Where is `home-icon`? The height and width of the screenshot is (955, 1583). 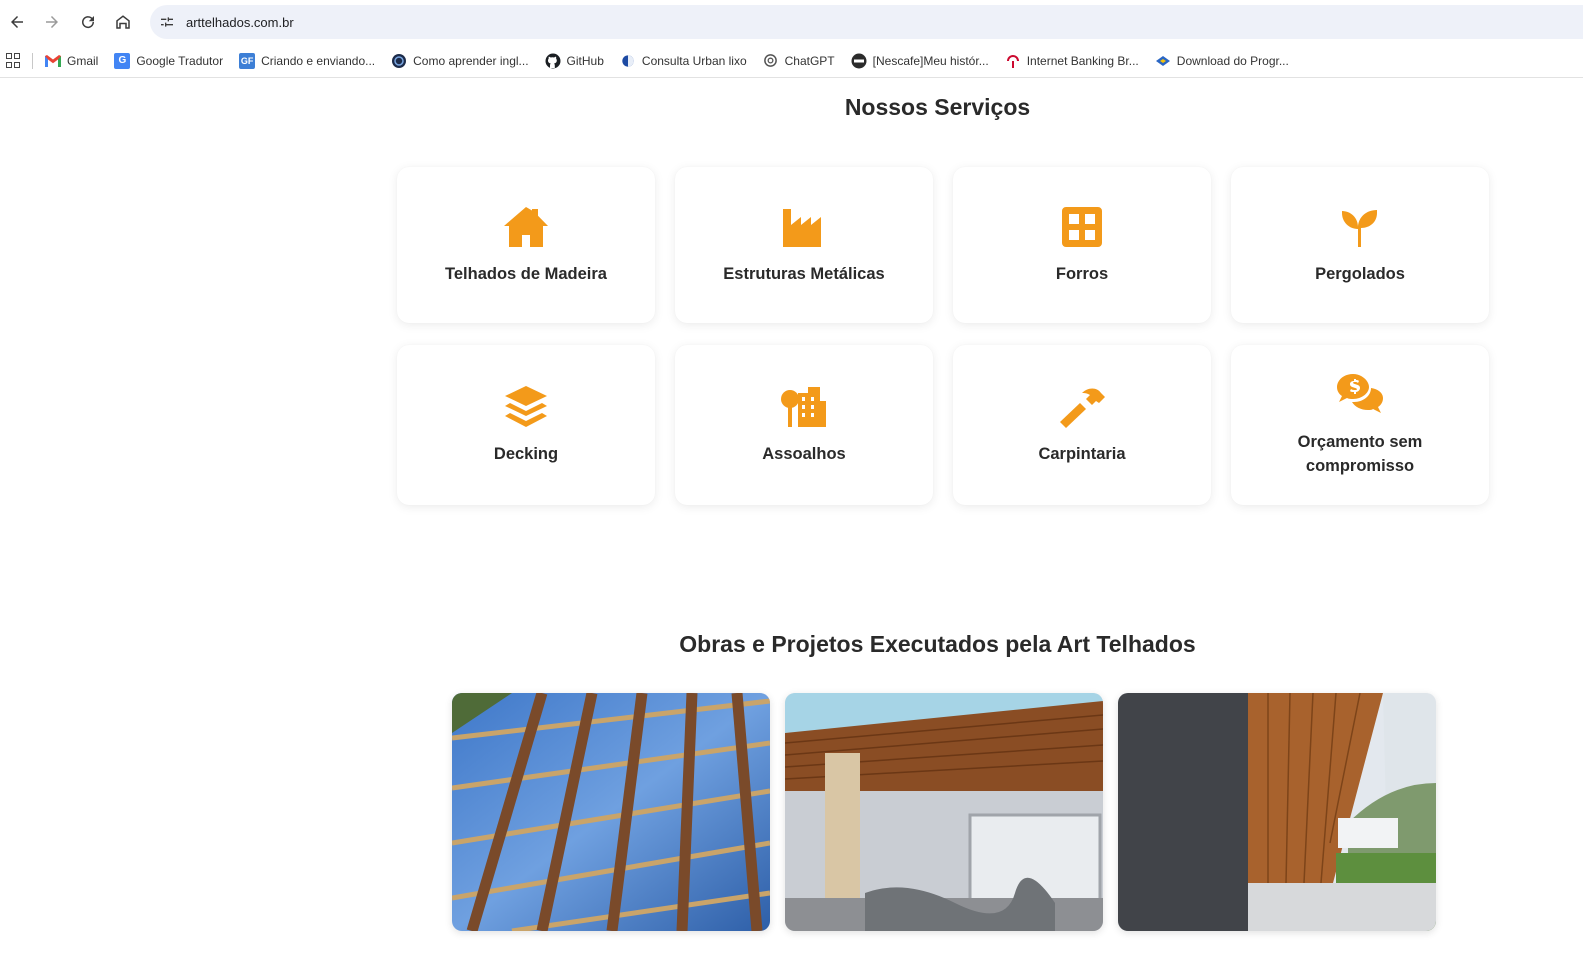
home-icon is located at coordinates (123, 22).